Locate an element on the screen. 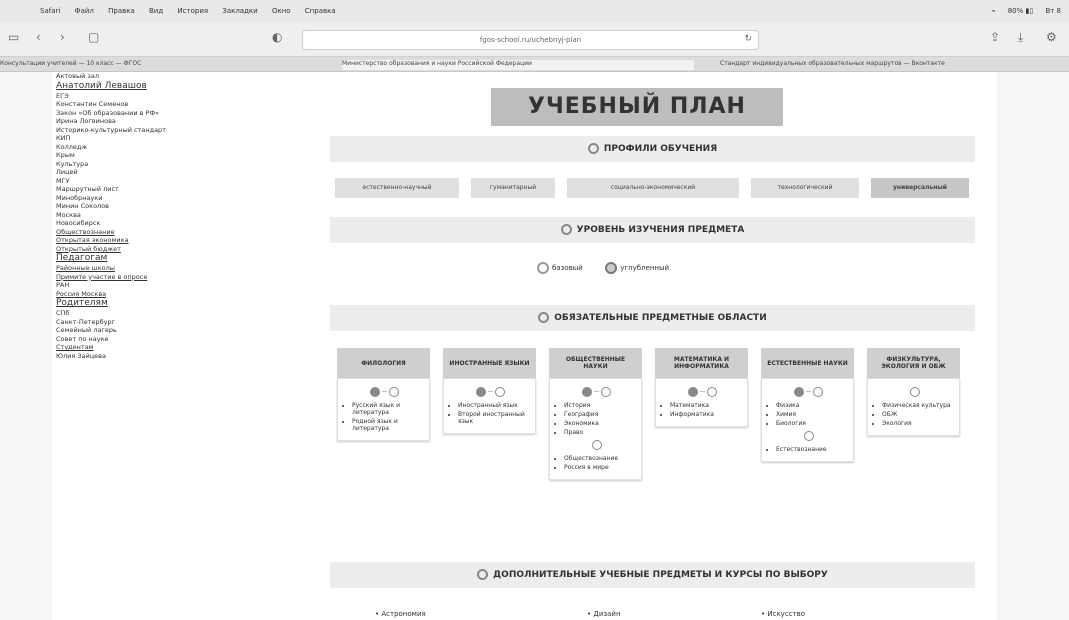 The image size is (1069, 620). share-icon: ⇪ is located at coordinates (995, 37).